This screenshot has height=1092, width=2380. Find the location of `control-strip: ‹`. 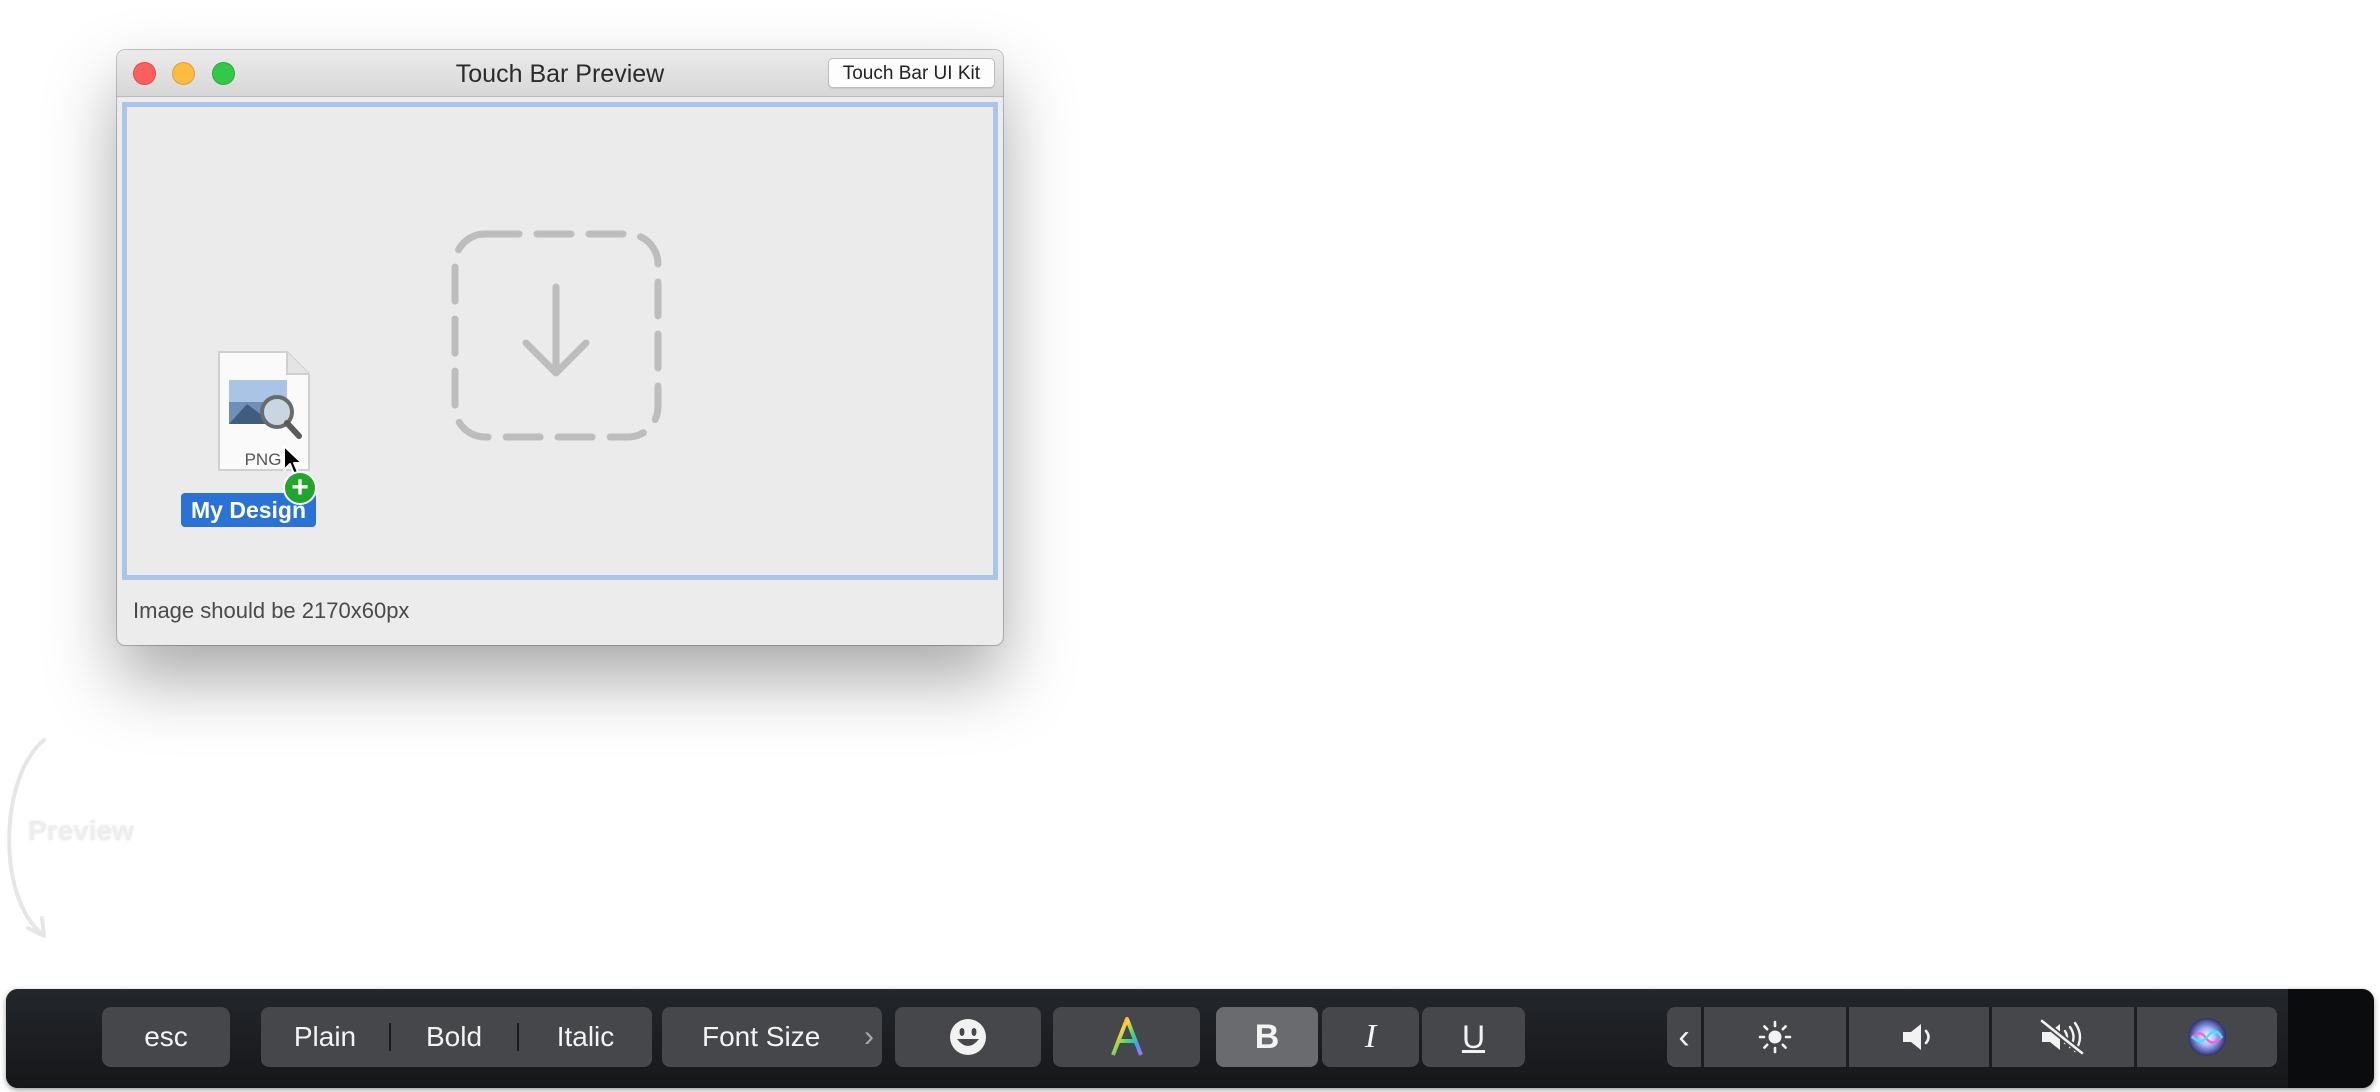

control-strip: ‹ is located at coordinates (1972, 1037).